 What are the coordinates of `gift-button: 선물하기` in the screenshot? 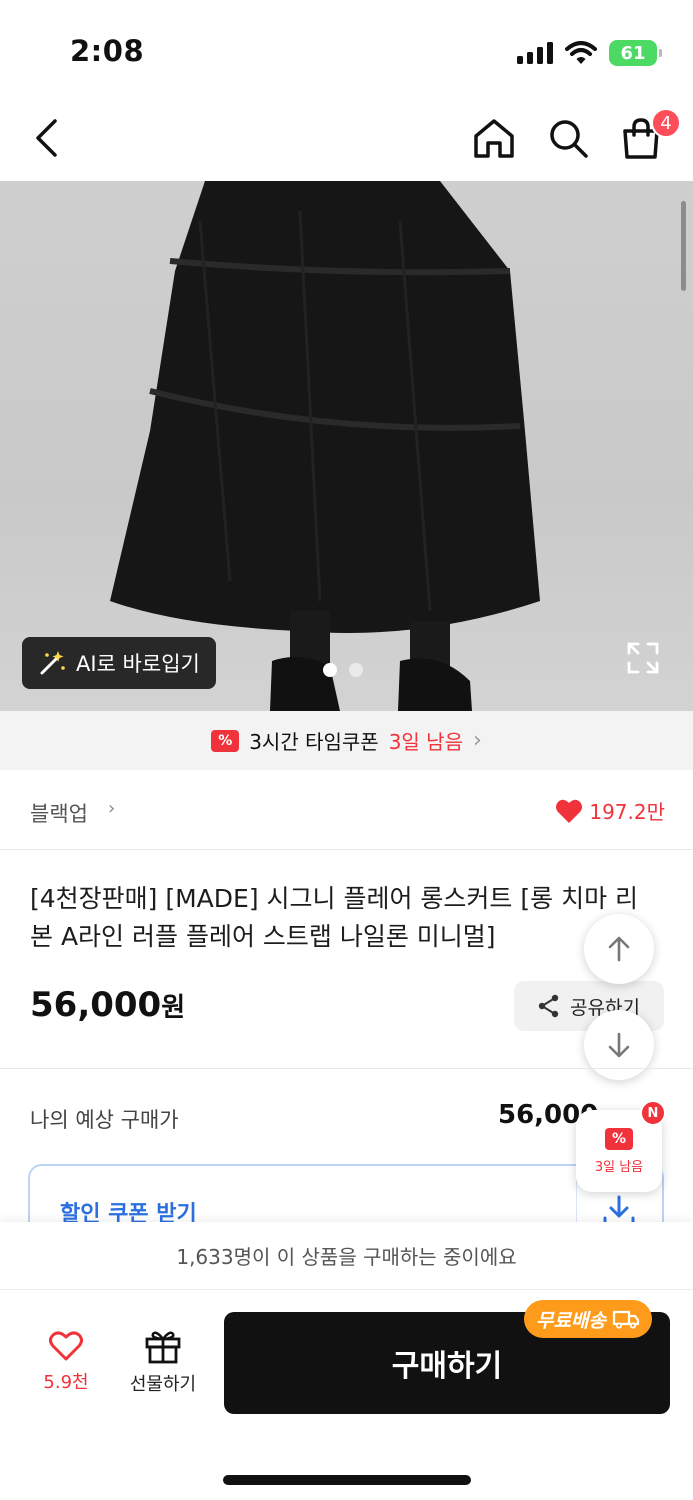 It's located at (163, 1362).